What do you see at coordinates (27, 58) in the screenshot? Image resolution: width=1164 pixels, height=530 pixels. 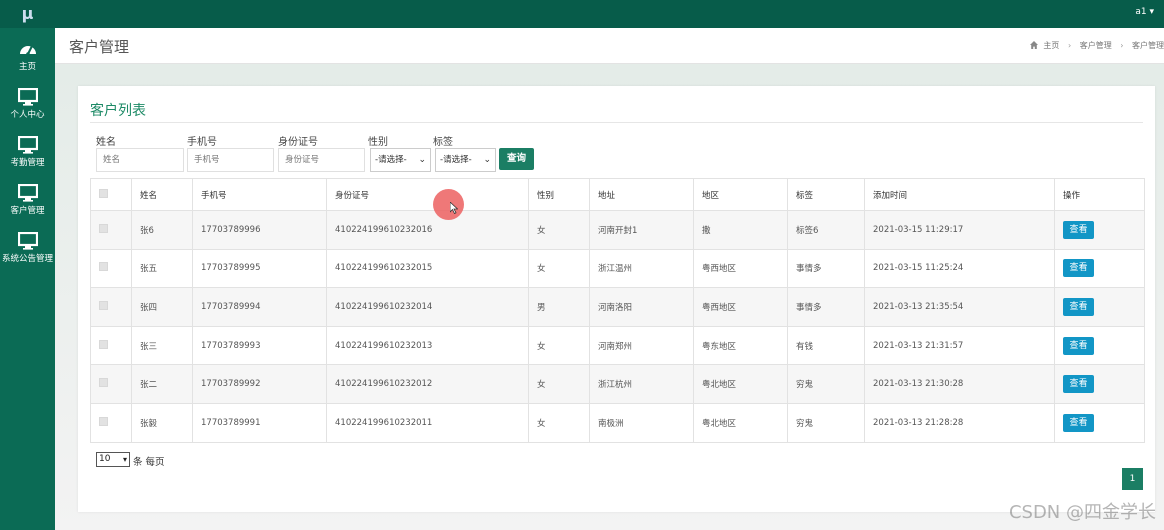 I see `sidebar-item-home: 主页` at bounding box center [27, 58].